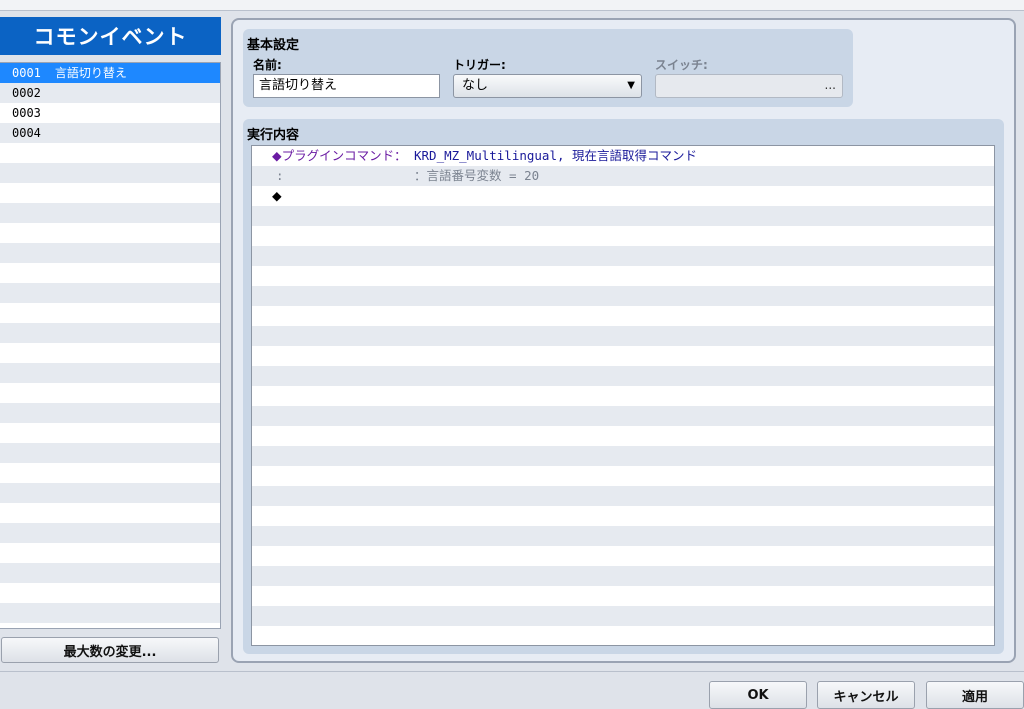  I want to click on event-list-item: 0001 言語切り替え, so click(110, 73).